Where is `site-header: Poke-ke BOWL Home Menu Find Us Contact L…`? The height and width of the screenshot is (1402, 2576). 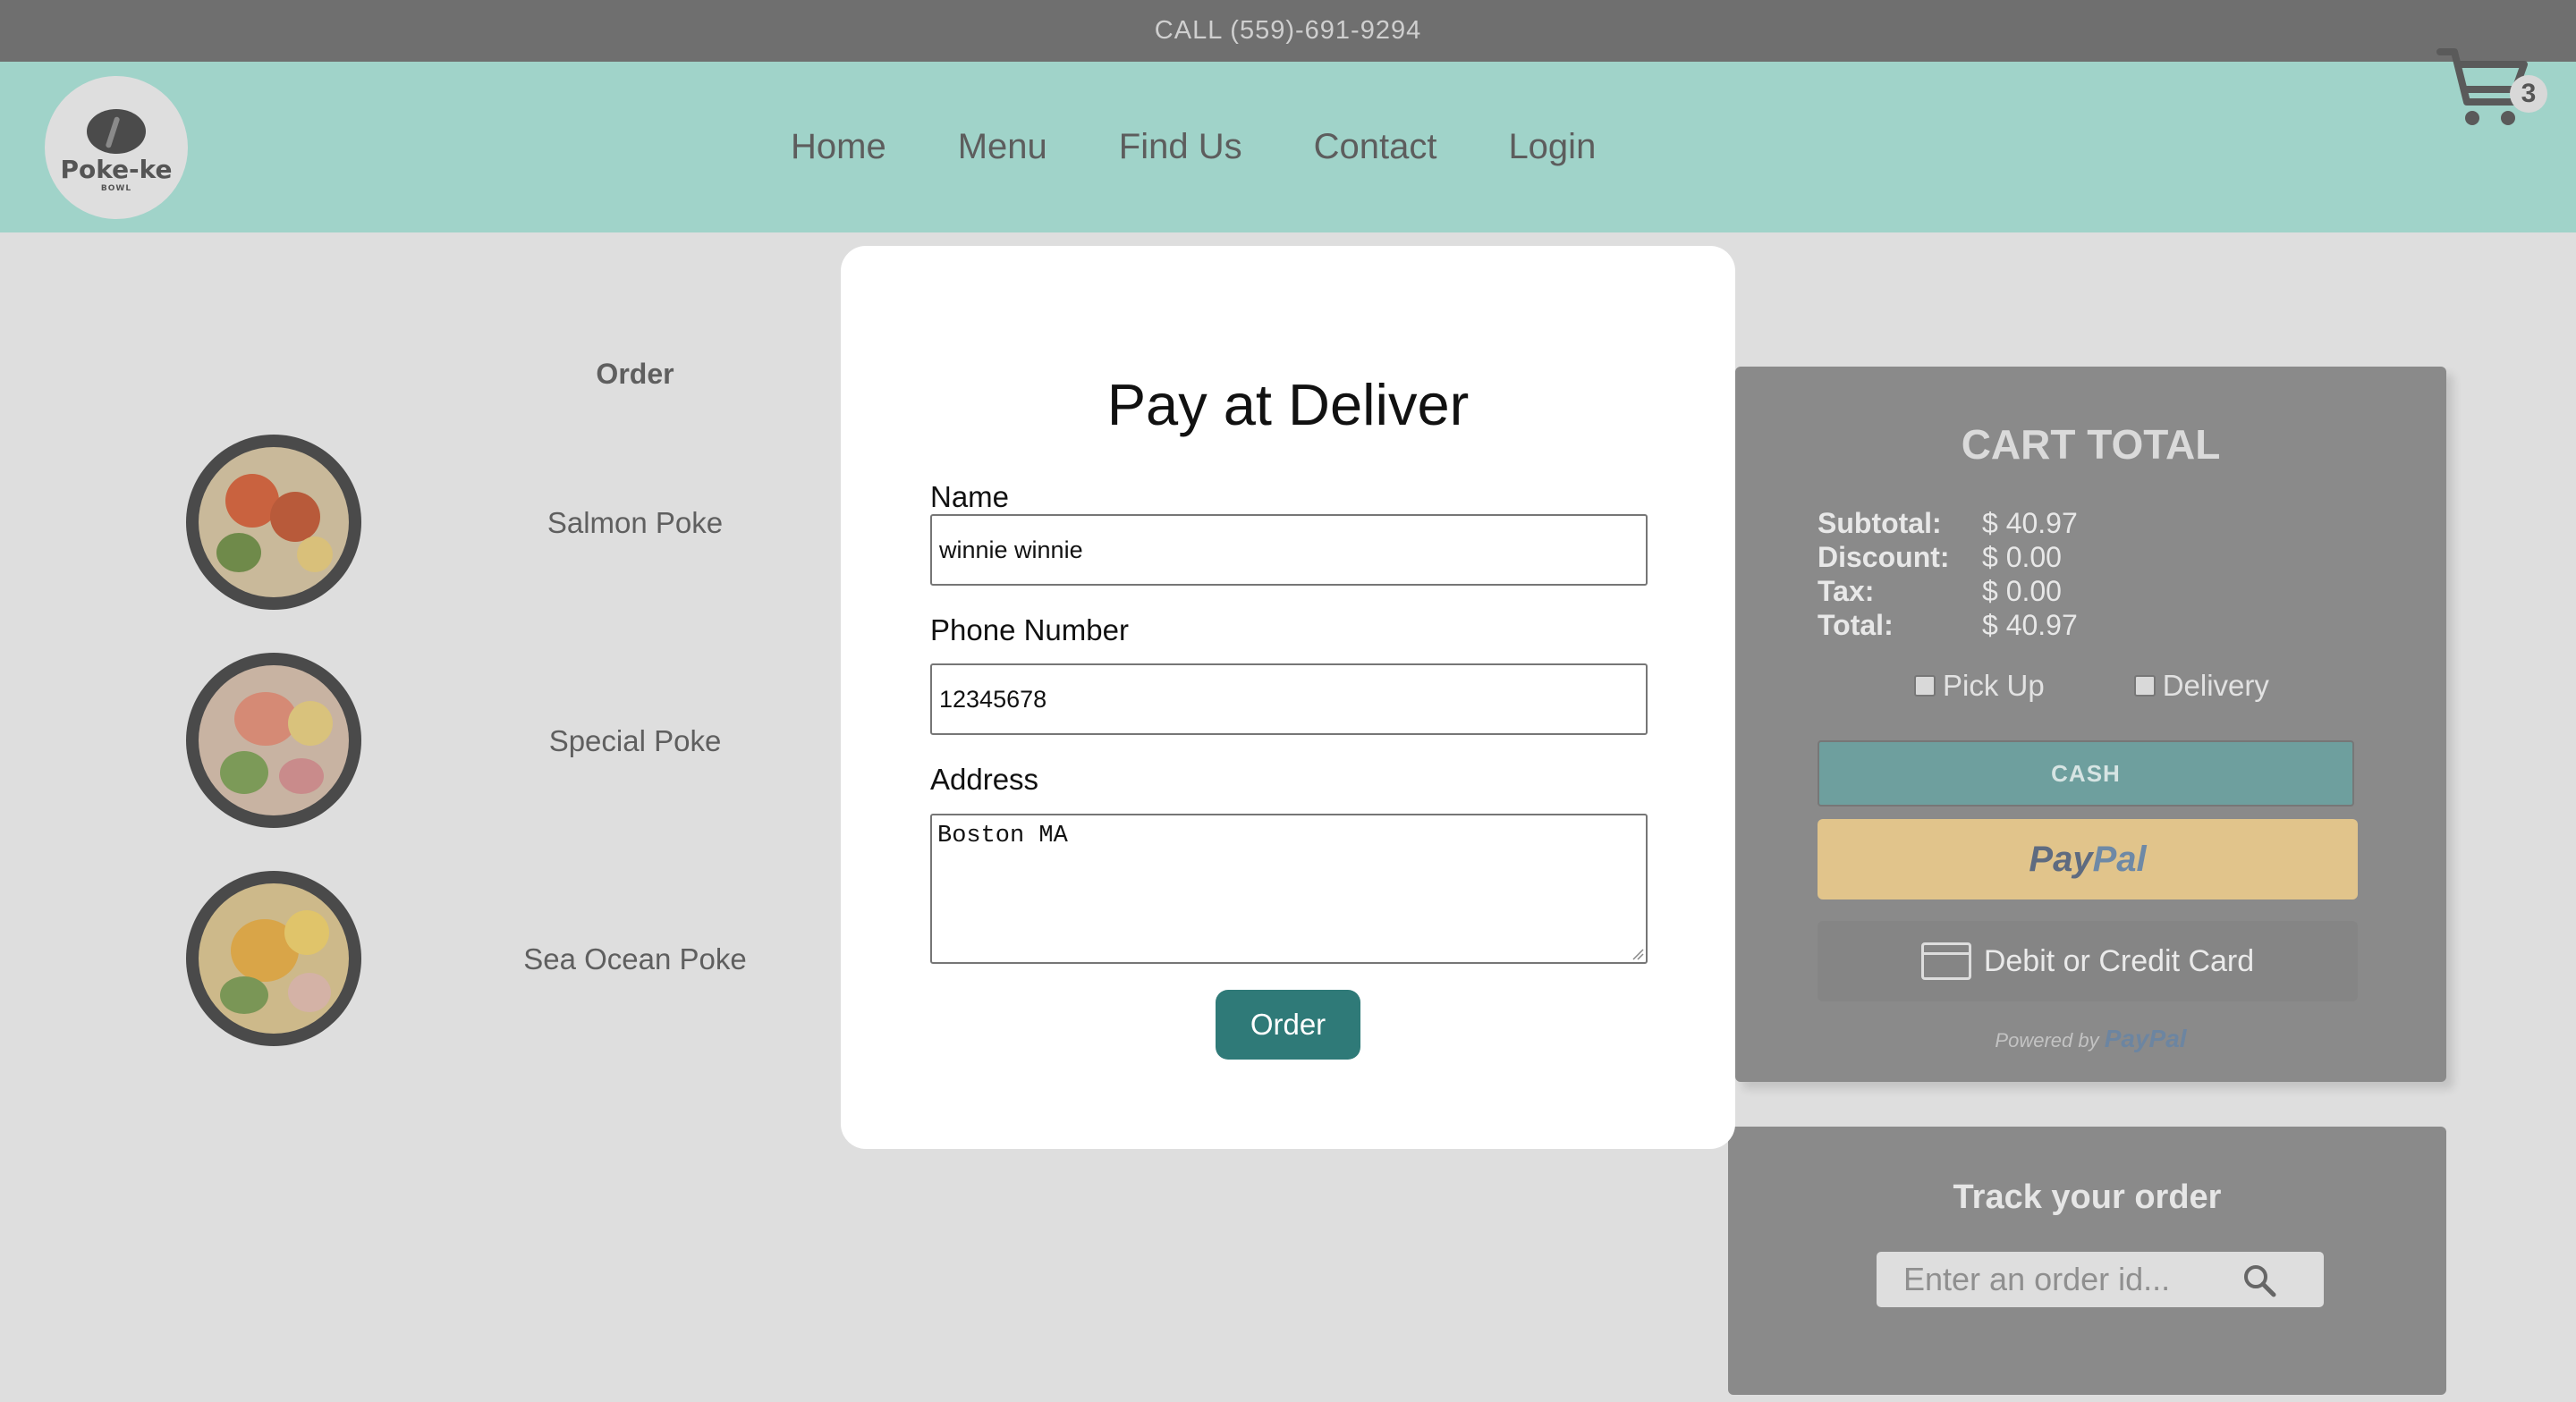
site-header: Poke-ke BOWL Home Menu Find Us Contact L… is located at coordinates (1288, 147).